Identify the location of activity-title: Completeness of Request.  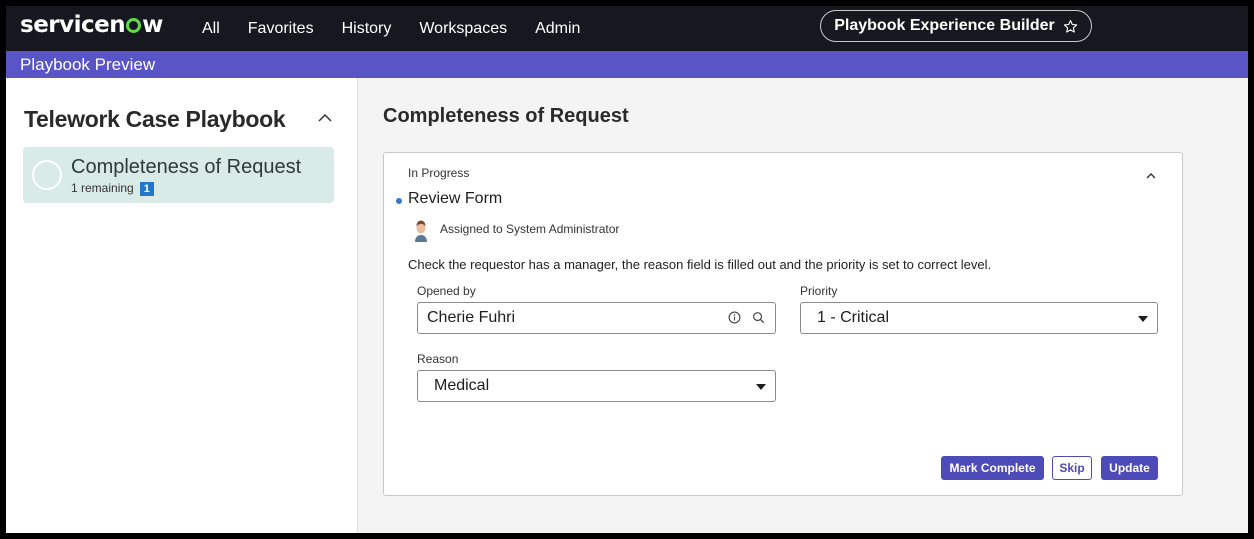
(186, 167).